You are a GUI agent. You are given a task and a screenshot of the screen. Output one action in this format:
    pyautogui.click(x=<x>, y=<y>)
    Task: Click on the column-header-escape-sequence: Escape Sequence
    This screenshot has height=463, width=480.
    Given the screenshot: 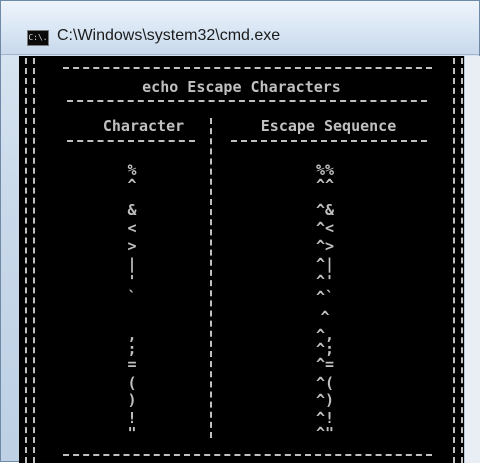 What is the action you would take?
    pyautogui.click(x=328, y=126)
    